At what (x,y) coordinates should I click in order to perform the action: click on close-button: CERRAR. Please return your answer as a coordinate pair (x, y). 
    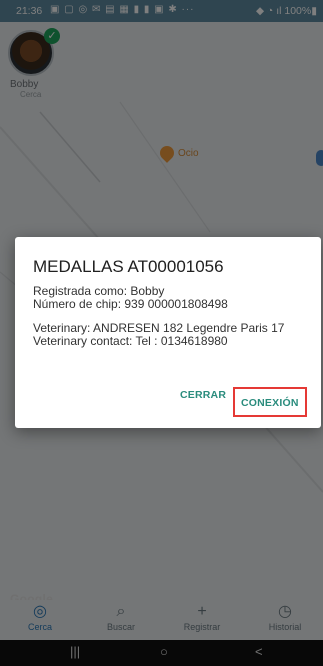
    Looking at the image, I should click on (203, 395).